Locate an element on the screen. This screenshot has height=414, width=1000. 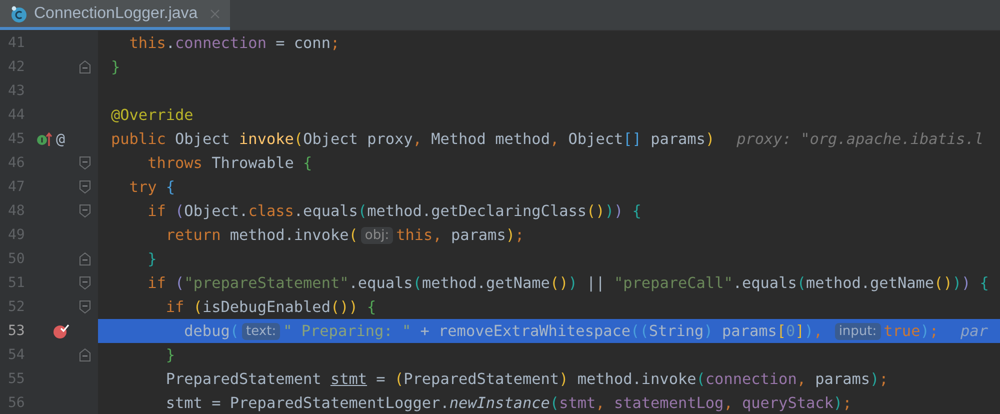
annotation-marker: @ is located at coordinates (61, 139).